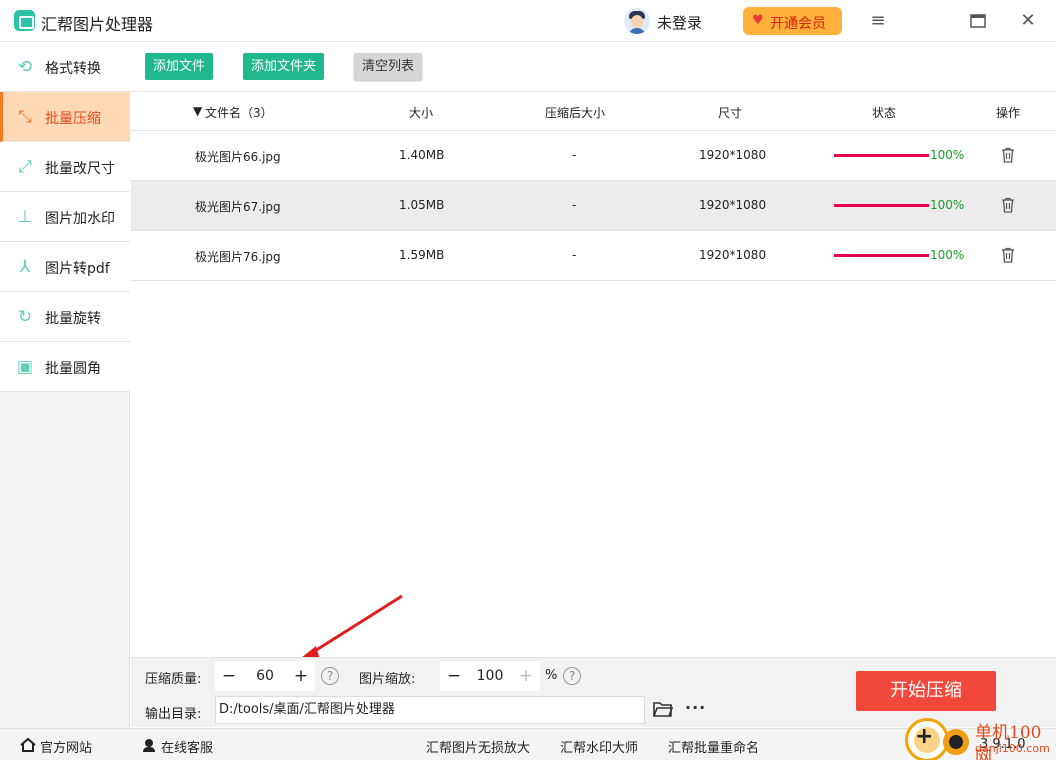 Image resolution: width=1056 pixels, height=760 pixels. I want to click on rotate-icon: ↻, so click(25, 317).